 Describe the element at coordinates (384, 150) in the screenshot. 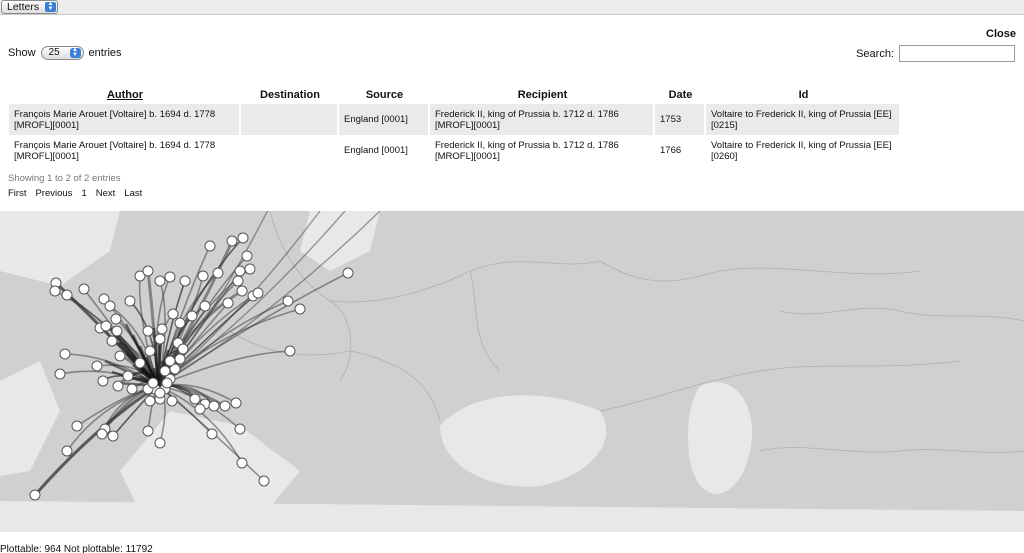

I see `cell-source: England [0001]` at that location.